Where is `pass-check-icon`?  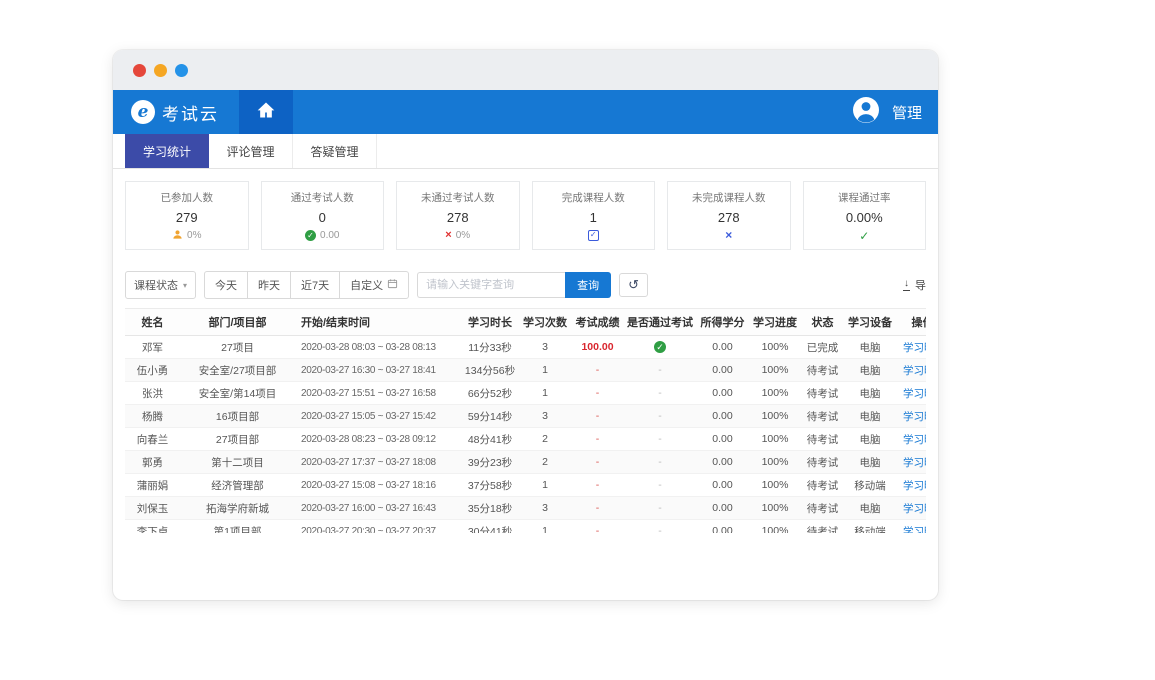
pass-check-icon is located at coordinates (660, 347).